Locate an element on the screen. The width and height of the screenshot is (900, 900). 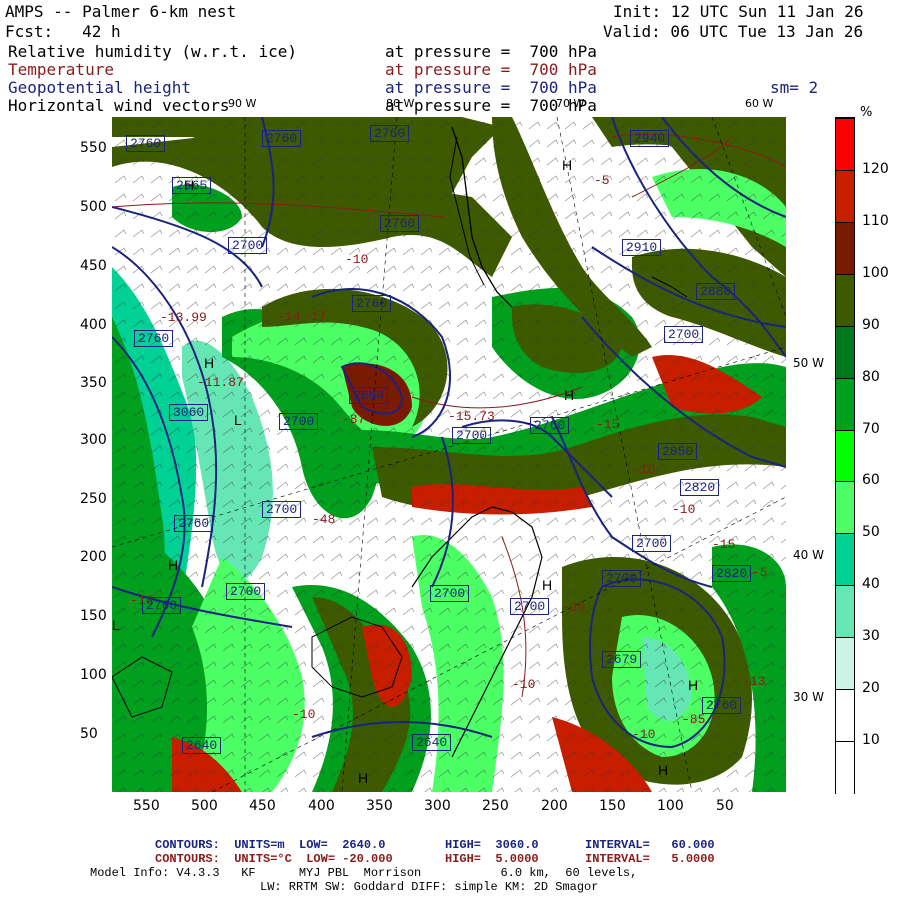
smoothing-label: sm= 2 is located at coordinates (794, 87).